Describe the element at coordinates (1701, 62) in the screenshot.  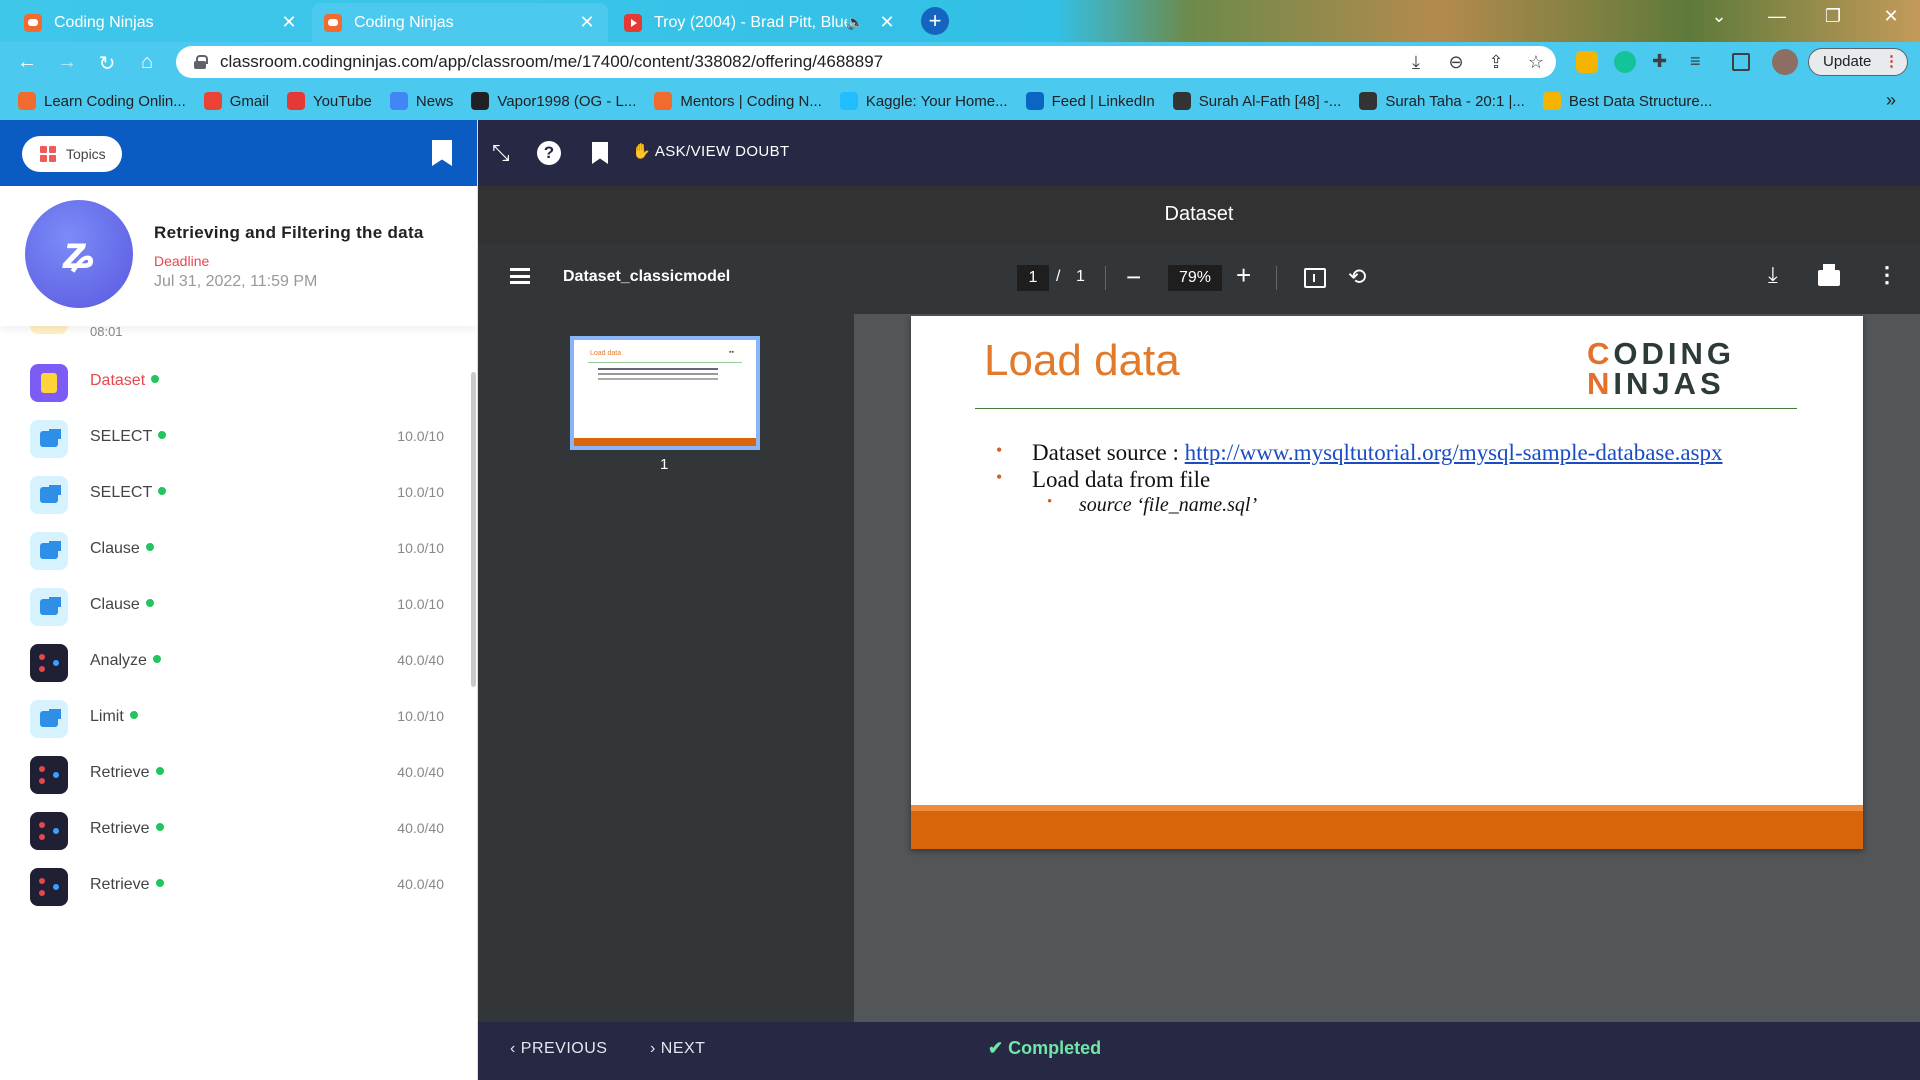
I see `media-control-icon: ≡` at that location.